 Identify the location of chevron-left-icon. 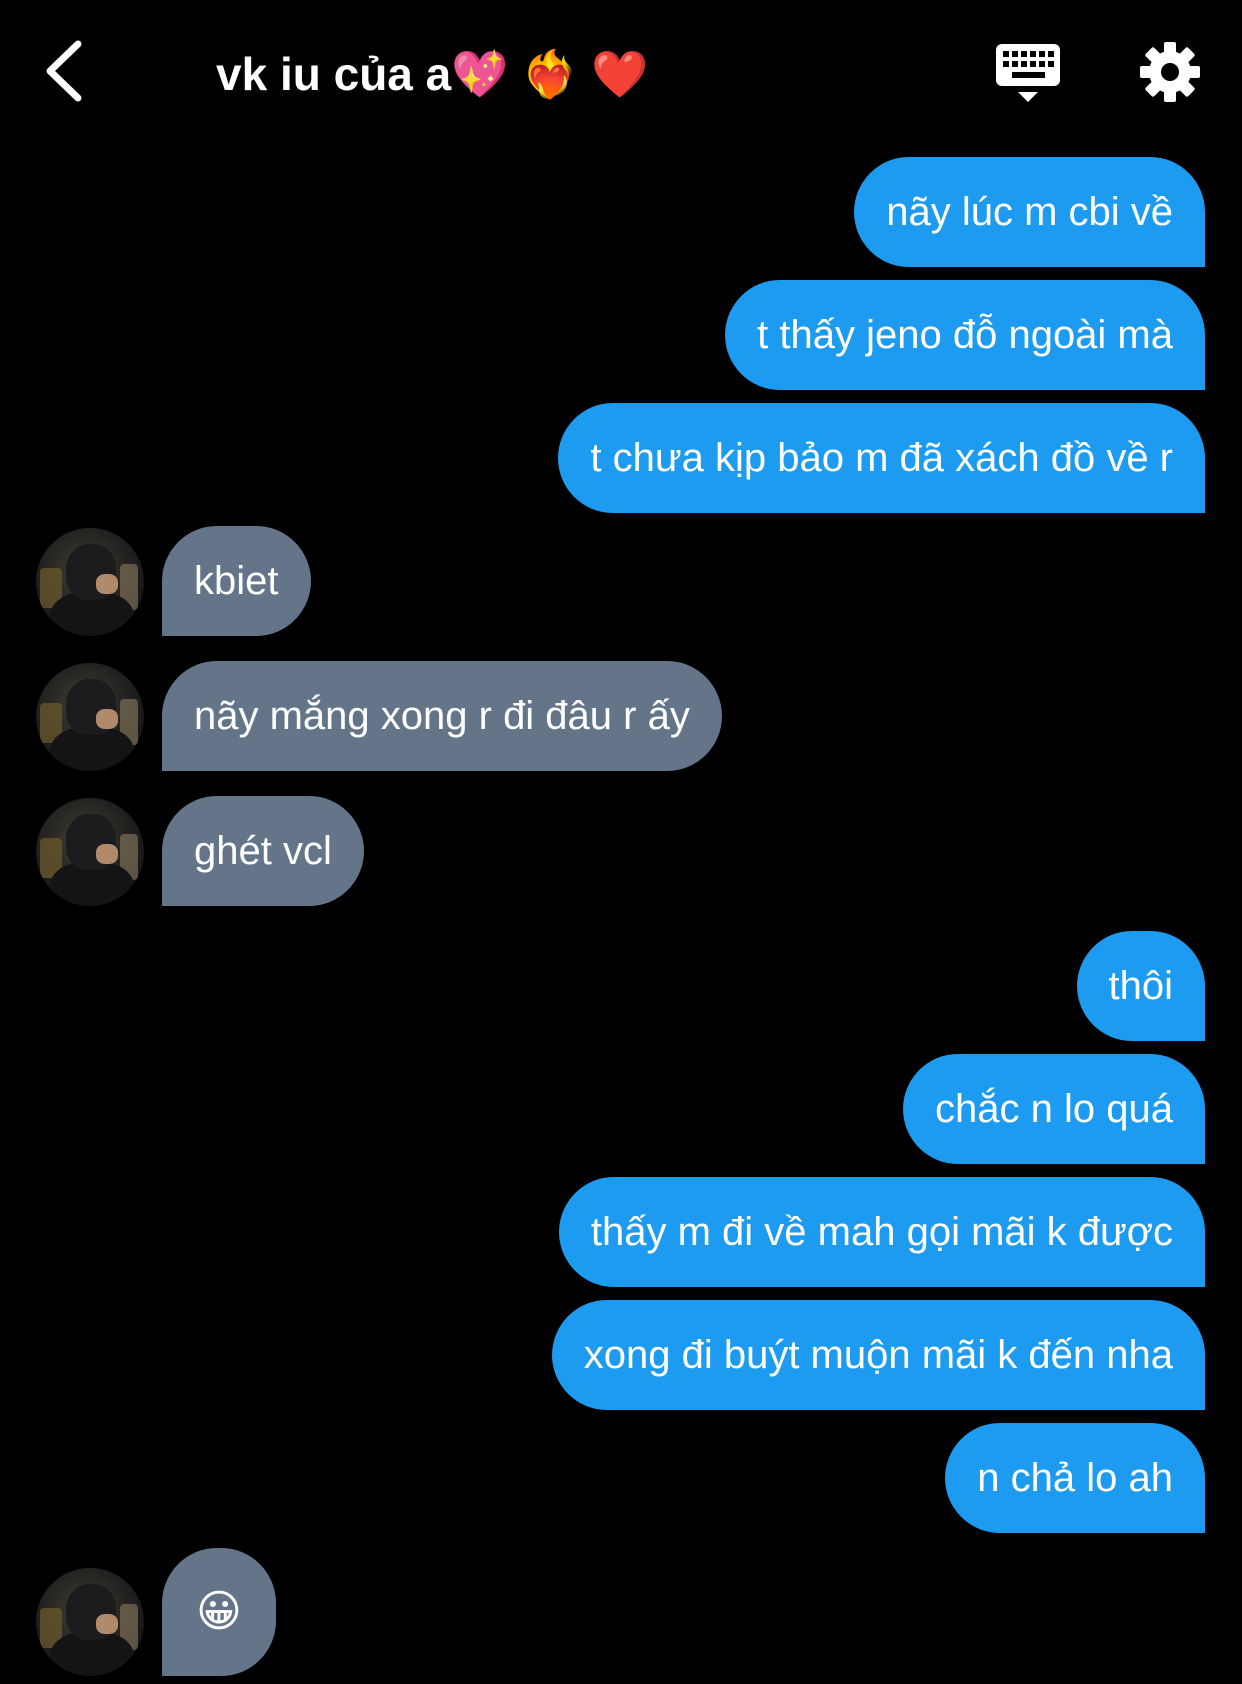
(64, 71).